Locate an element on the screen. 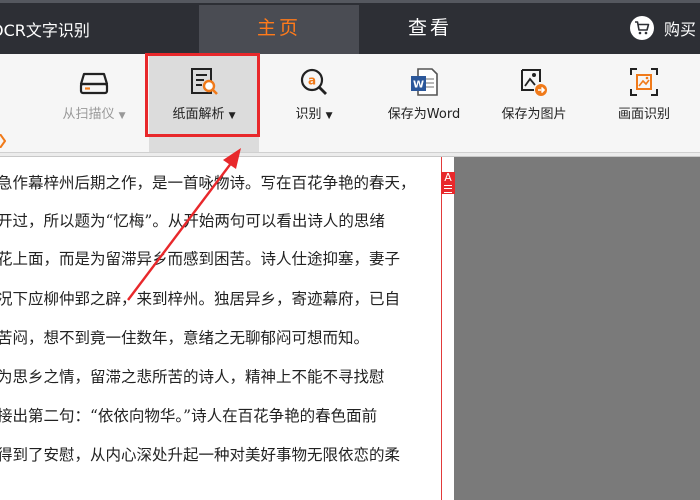 The width and height of the screenshot is (700, 500). document-line: 为思乡之情，留滞之悲所苦的诗人，精神上不能不寻找慰 is located at coordinates (192, 377).